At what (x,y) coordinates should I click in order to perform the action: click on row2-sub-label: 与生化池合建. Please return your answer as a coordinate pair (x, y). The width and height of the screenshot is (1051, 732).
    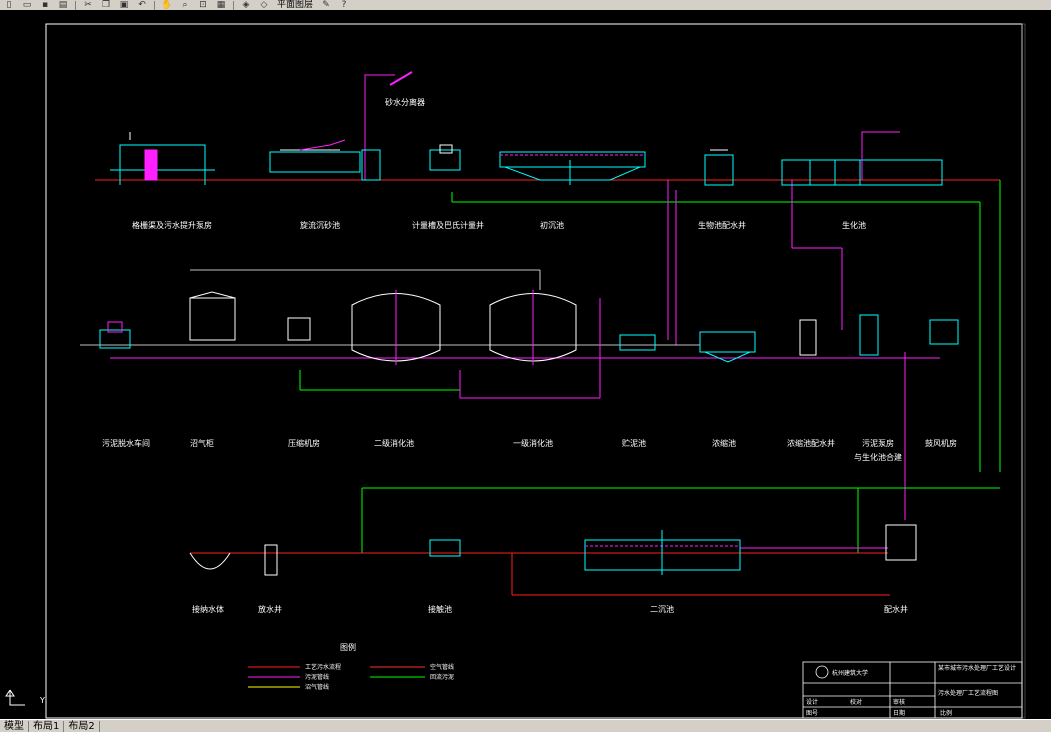
    Looking at the image, I should click on (878, 457).